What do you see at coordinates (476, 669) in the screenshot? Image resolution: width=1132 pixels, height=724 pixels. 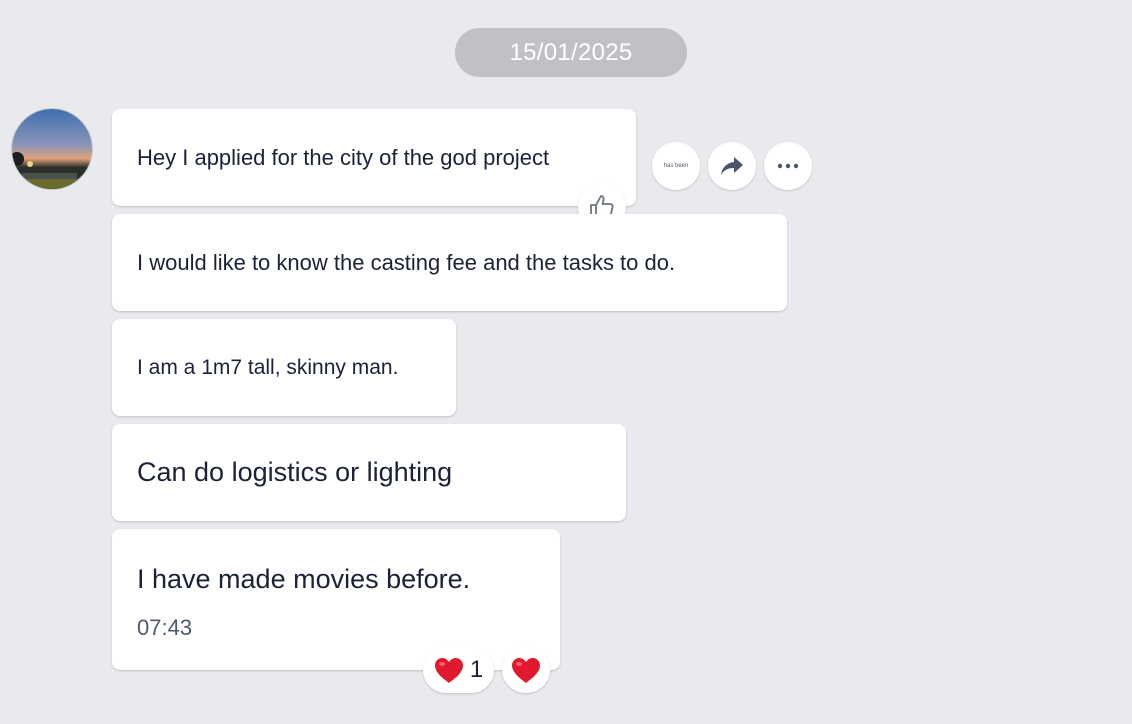 I see `reaction-count: 1` at bounding box center [476, 669].